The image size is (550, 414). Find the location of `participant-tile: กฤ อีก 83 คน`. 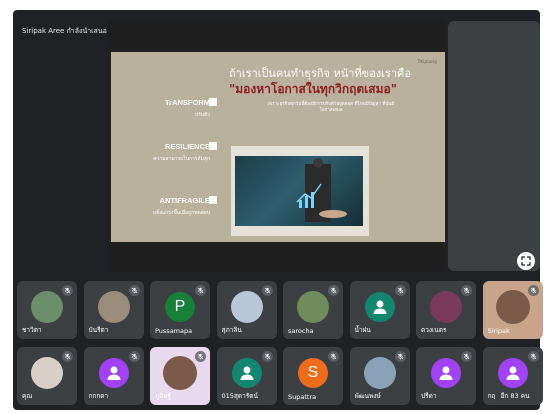

participant-tile: กฤ อีก 83 คน is located at coordinates (512, 376).